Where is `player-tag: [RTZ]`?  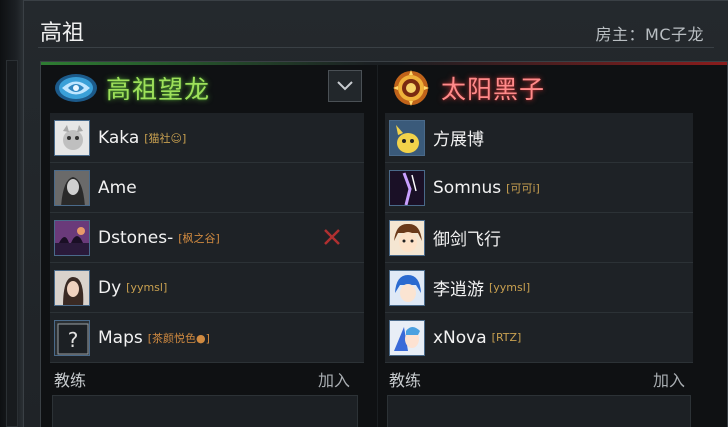 player-tag: [RTZ] is located at coordinates (506, 337).